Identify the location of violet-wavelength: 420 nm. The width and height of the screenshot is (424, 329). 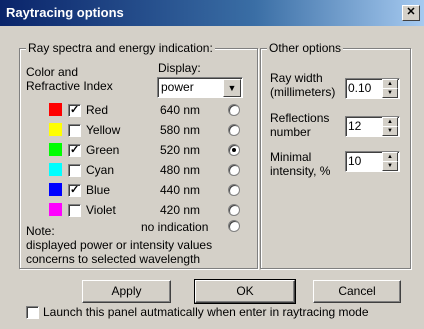
(180, 210).